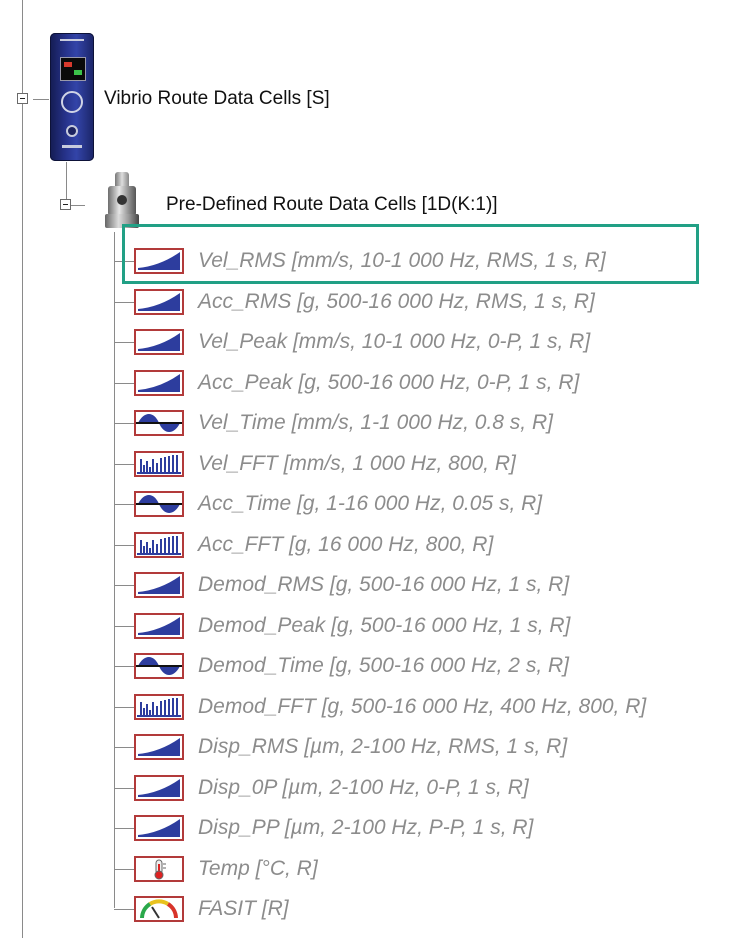  Describe the element at coordinates (384, 584) in the screenshot. I see `data-cell-label: Demod_RMS [g, 500-16 000 Hz, 1 s, R]` at that location.